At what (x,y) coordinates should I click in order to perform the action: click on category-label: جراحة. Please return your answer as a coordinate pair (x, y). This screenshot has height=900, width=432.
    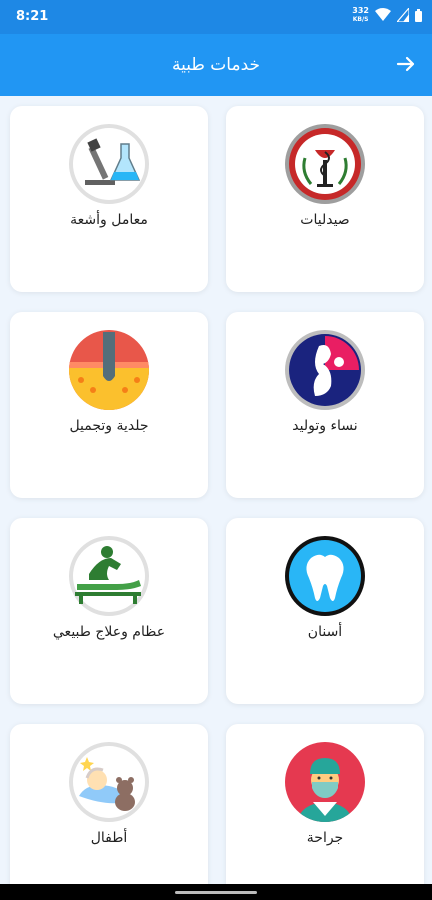
    Looking at the image, I should click on (325, 838).